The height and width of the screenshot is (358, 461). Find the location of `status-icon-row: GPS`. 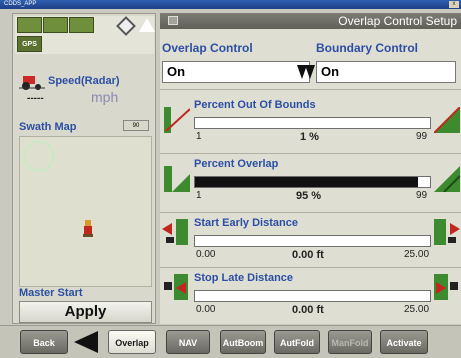

status-icon-row: GPS is located at coordinates (85, 35).